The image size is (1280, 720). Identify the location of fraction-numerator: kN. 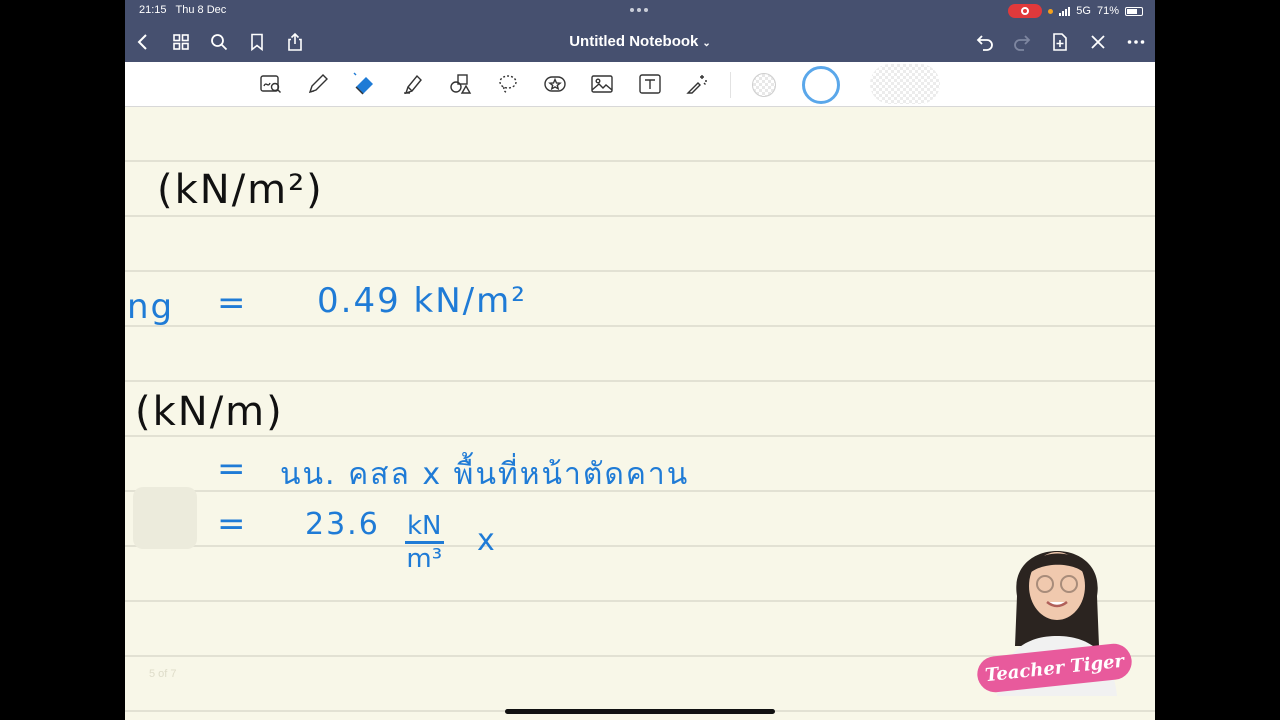
(424, 527).